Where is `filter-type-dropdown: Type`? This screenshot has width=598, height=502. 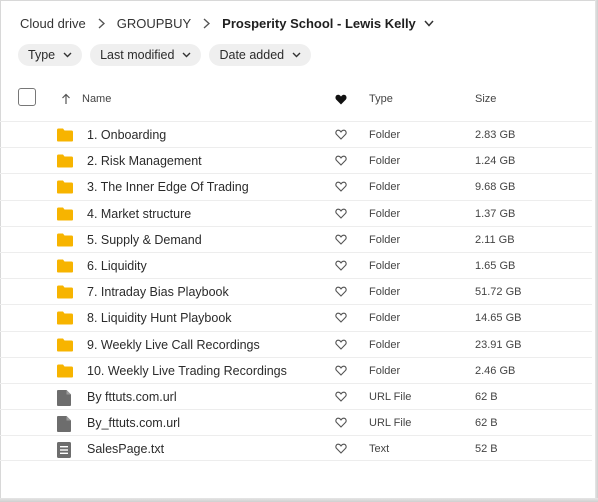 filter-type-dropdown: Type is located at coordinates (50, 55).